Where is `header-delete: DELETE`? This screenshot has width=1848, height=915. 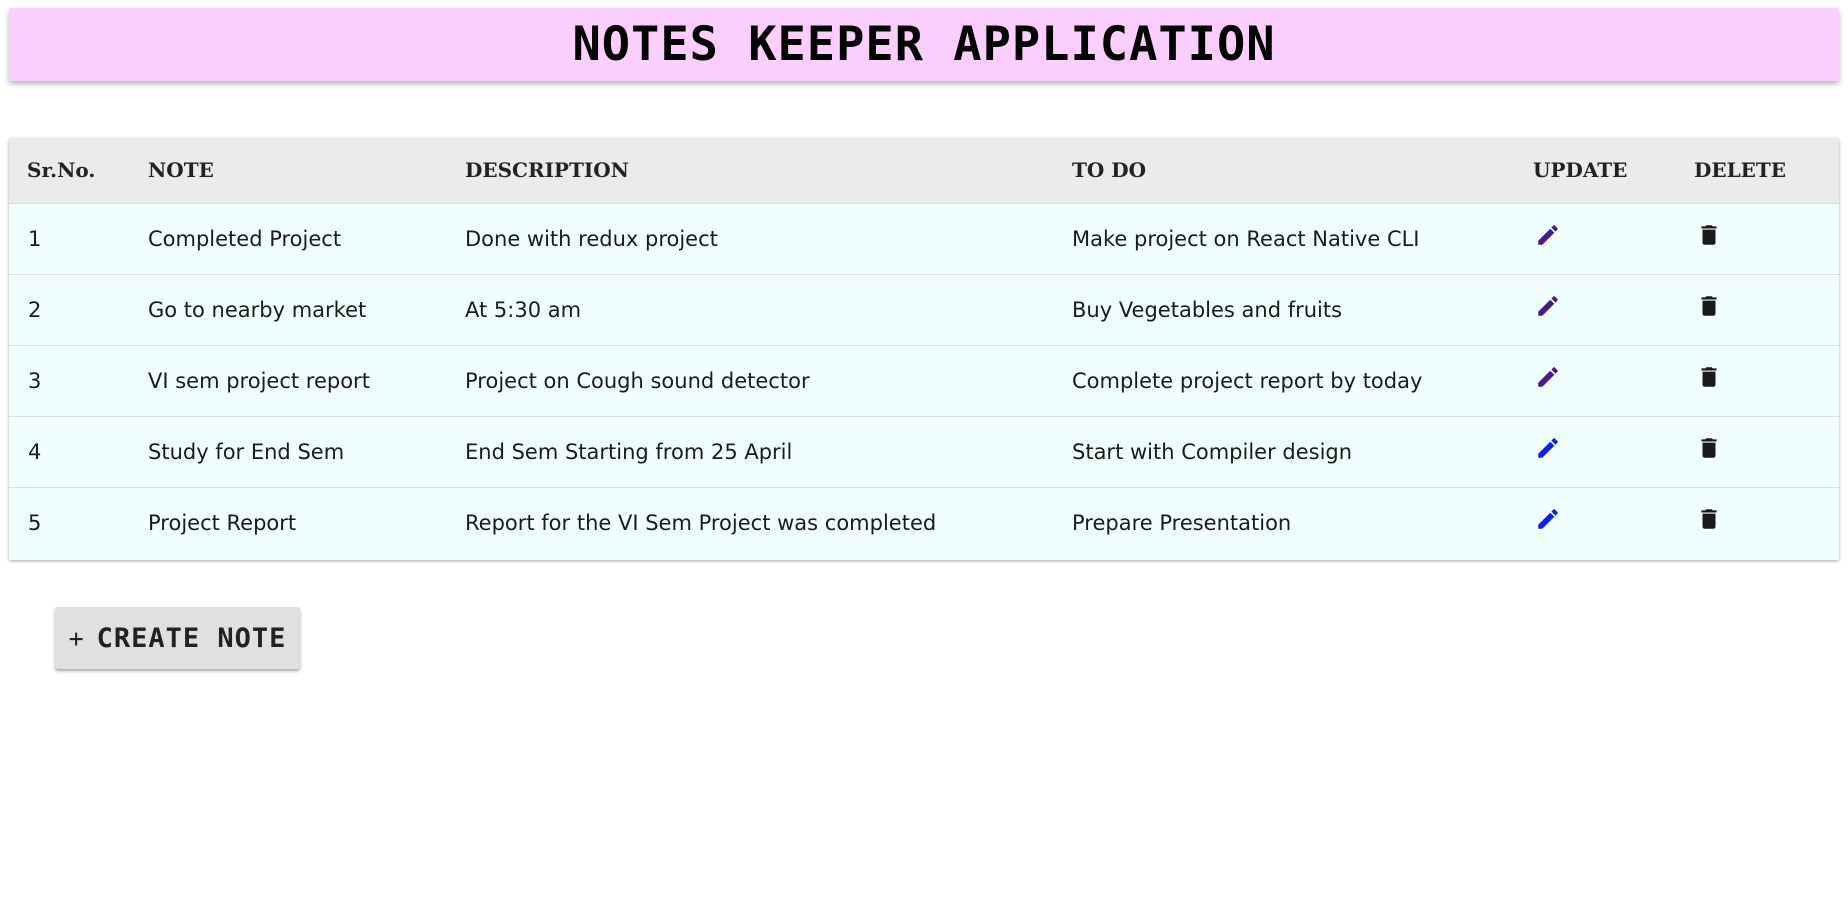 header-delete: DELETE is located at coordinates (1740, 170).